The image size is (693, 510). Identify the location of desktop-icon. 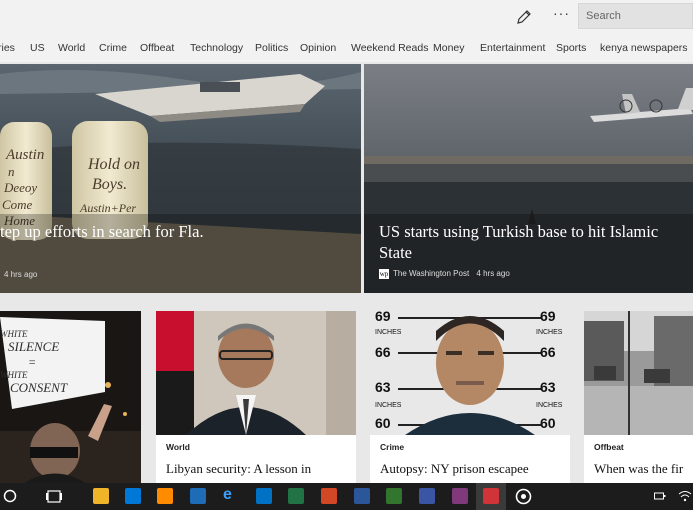
(198, 496).